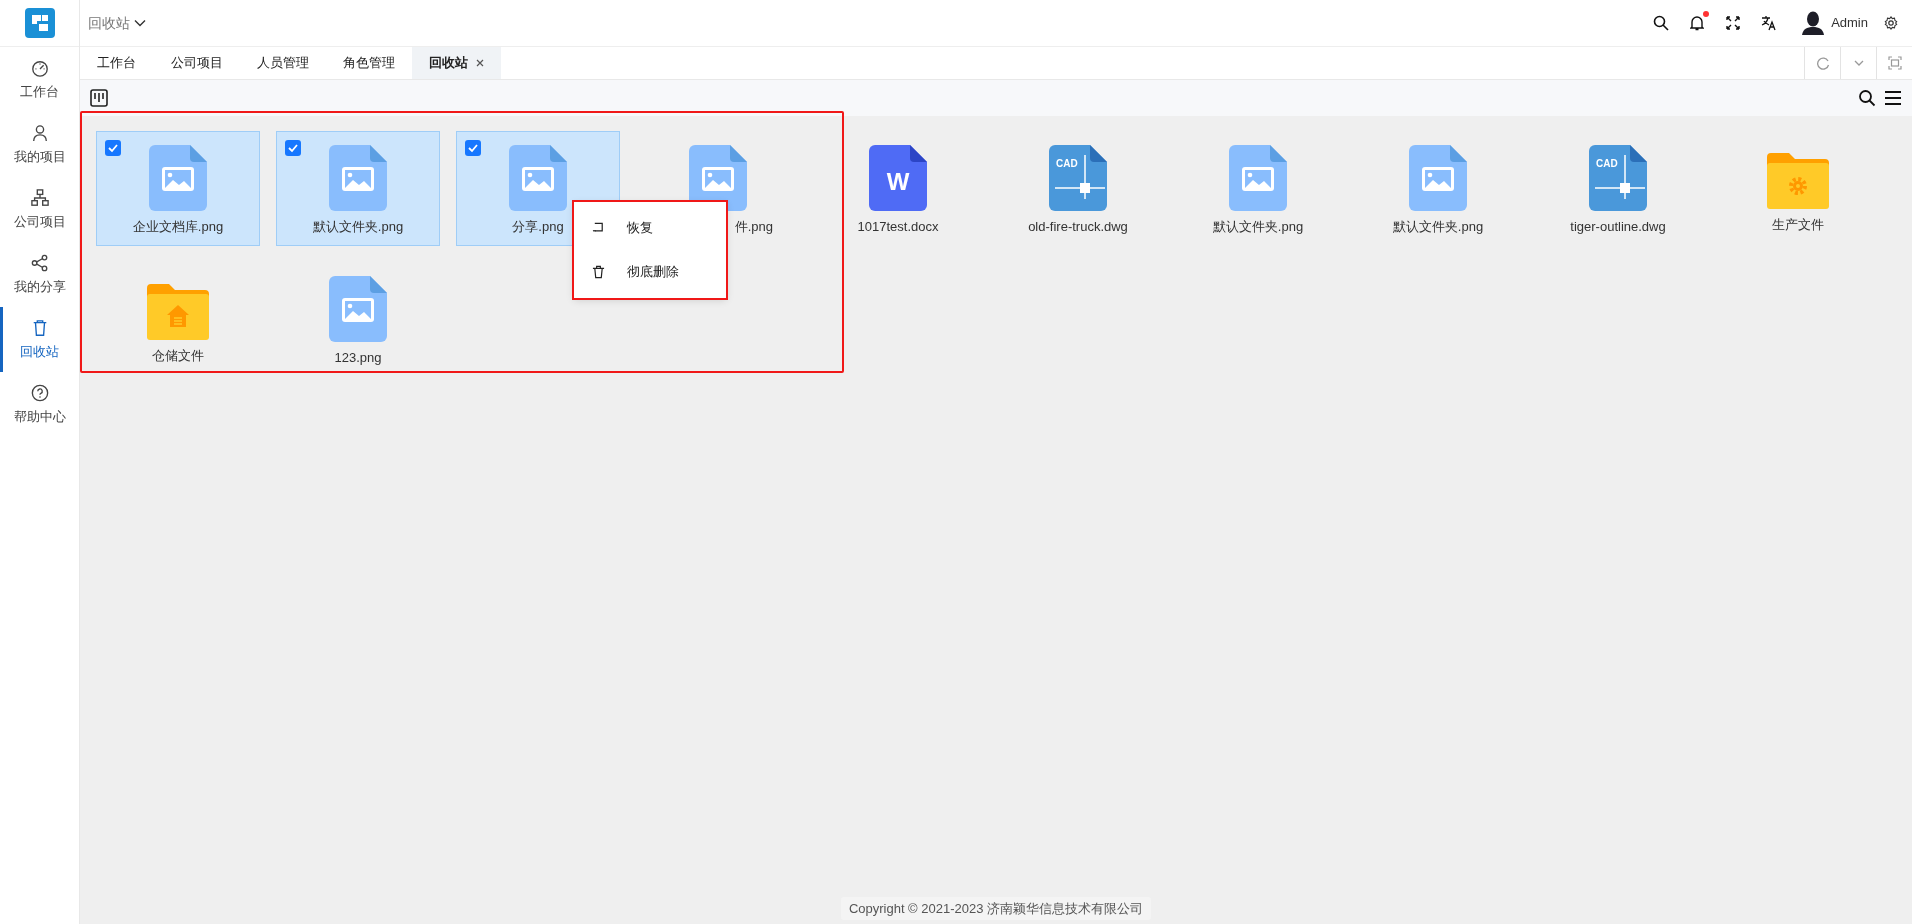 The width and height of the screenshot is (1912, 924). What do you see at coordinates (480, 63) in the screenshot?
I see `close-icon` at bounding box center [480, 63].